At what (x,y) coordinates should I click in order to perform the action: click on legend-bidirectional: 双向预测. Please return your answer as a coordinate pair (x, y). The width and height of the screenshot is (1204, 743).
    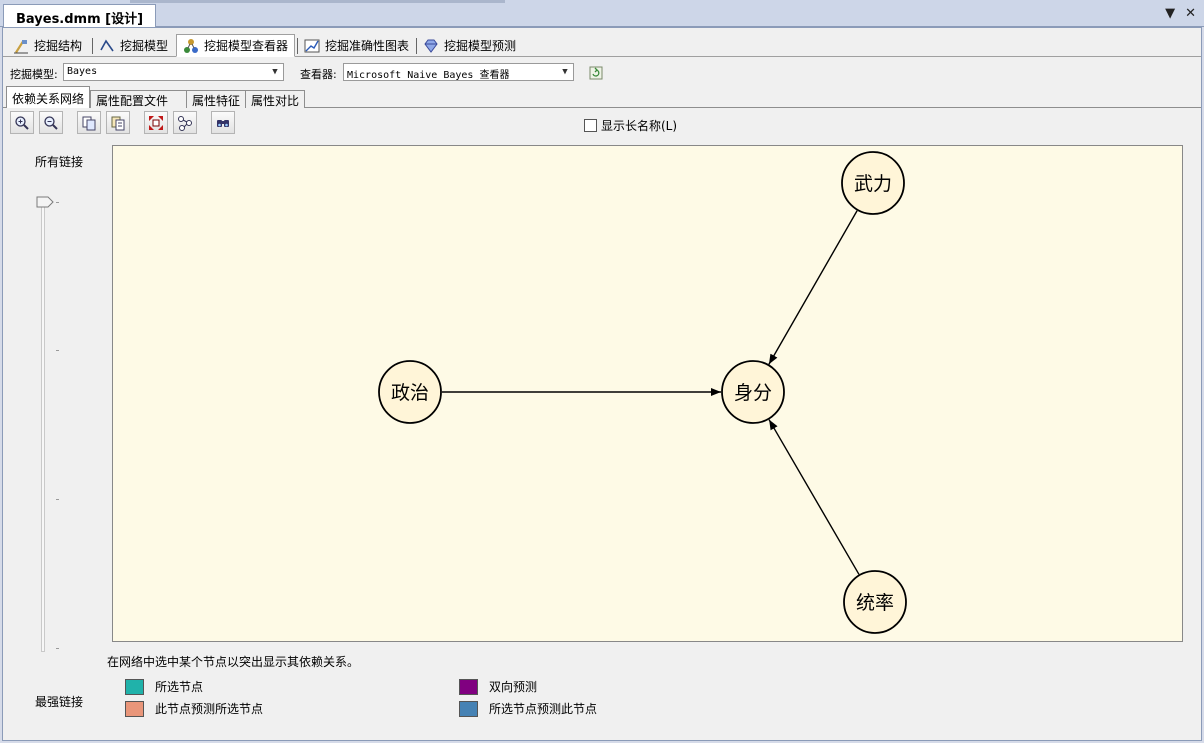
    Looking at the image, I should click on (498, 686).